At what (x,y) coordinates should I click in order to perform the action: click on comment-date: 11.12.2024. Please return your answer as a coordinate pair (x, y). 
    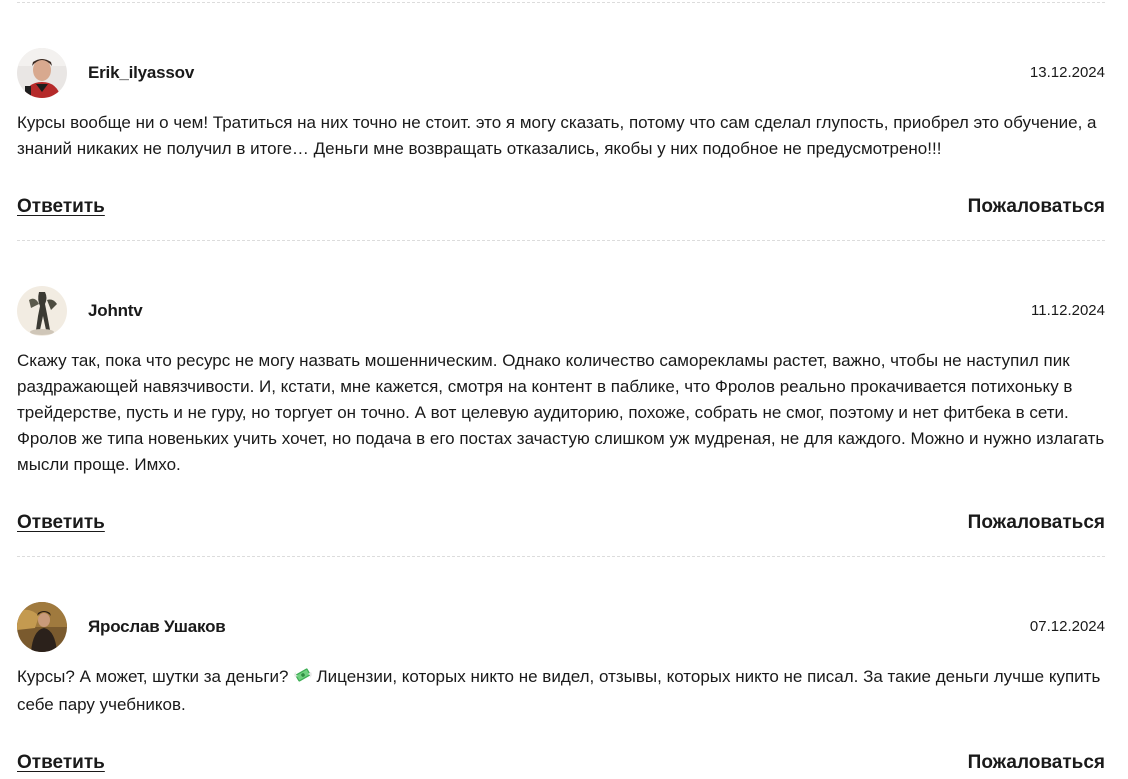
    Looking at the image, I should click on (1068, 310).